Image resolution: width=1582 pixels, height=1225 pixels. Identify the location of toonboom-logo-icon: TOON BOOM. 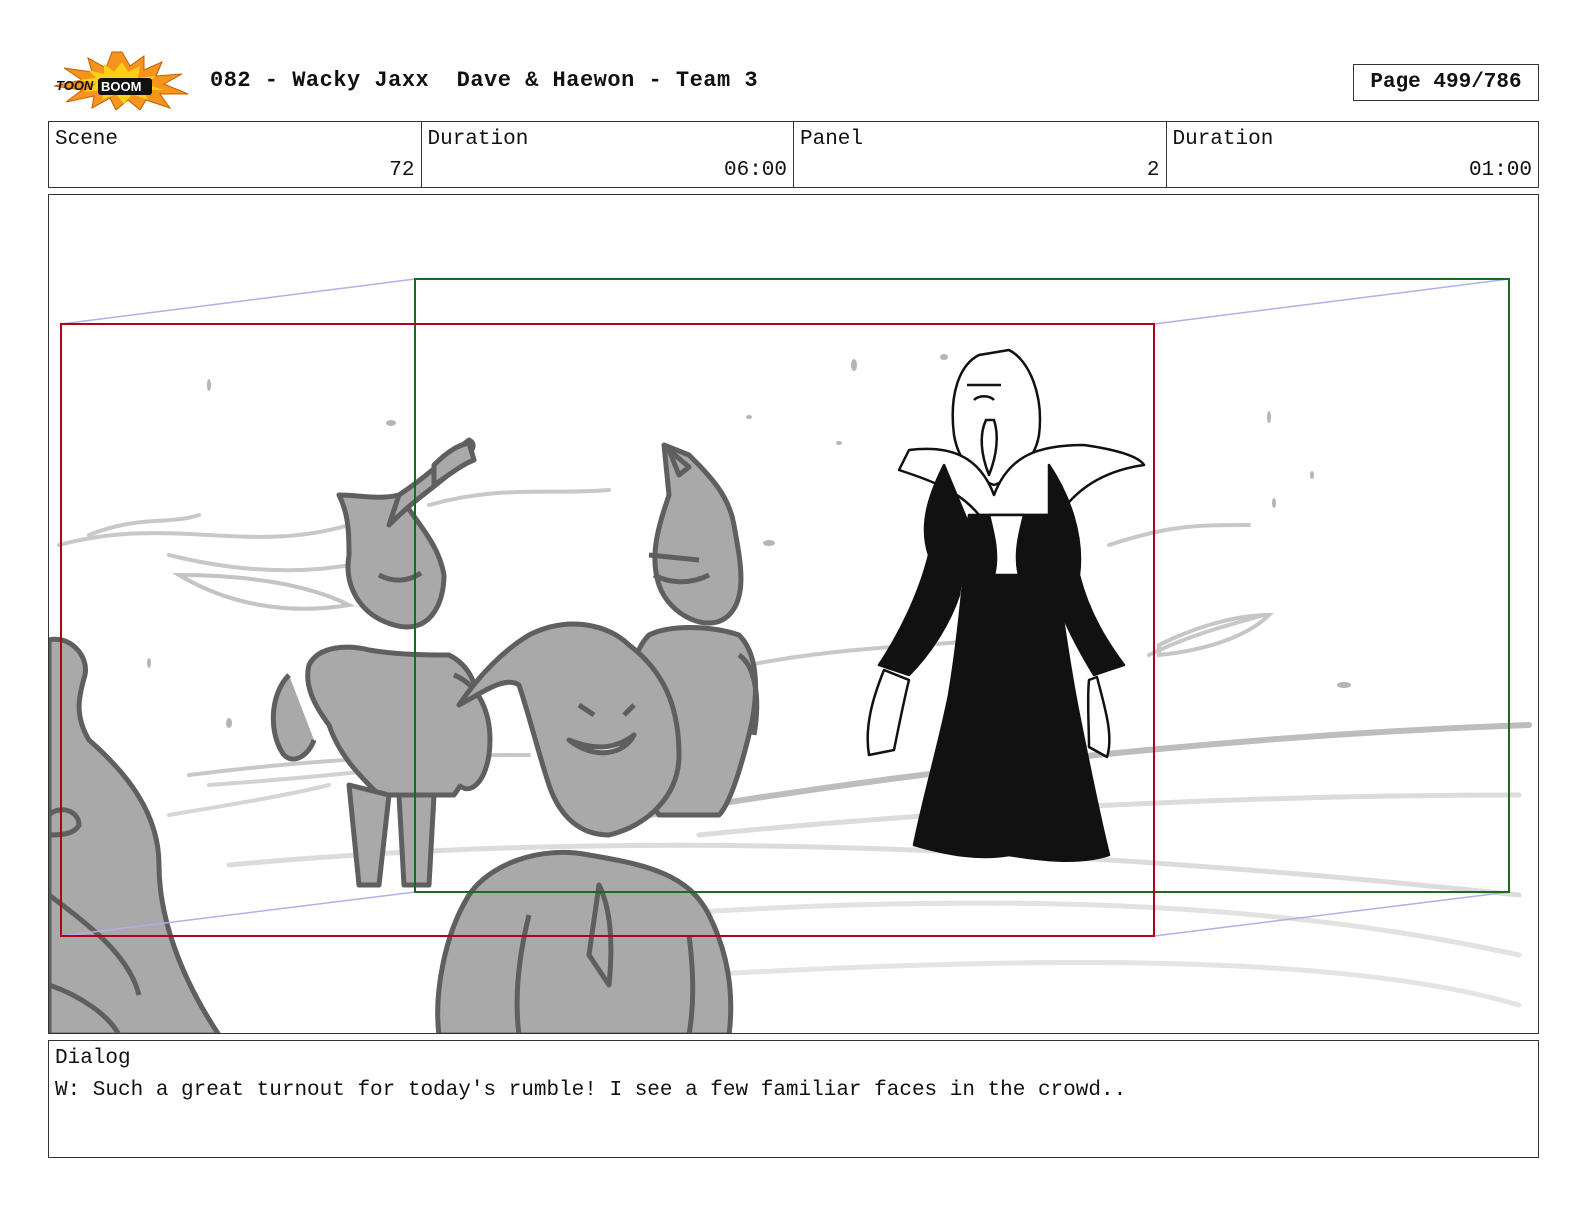
(121, 80).